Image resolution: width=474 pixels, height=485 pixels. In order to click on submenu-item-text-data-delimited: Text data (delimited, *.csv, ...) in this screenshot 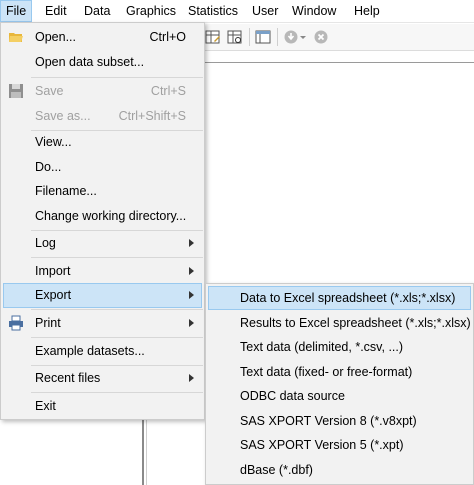, I will do `click(339, 347)`.